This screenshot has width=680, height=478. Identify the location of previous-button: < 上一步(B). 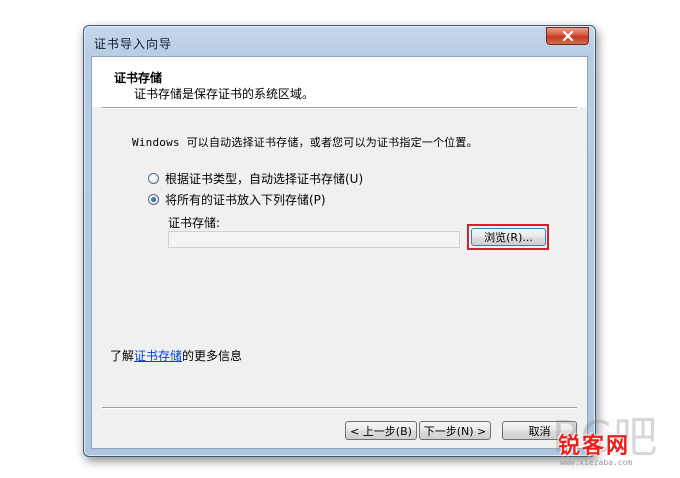
(381, 430).